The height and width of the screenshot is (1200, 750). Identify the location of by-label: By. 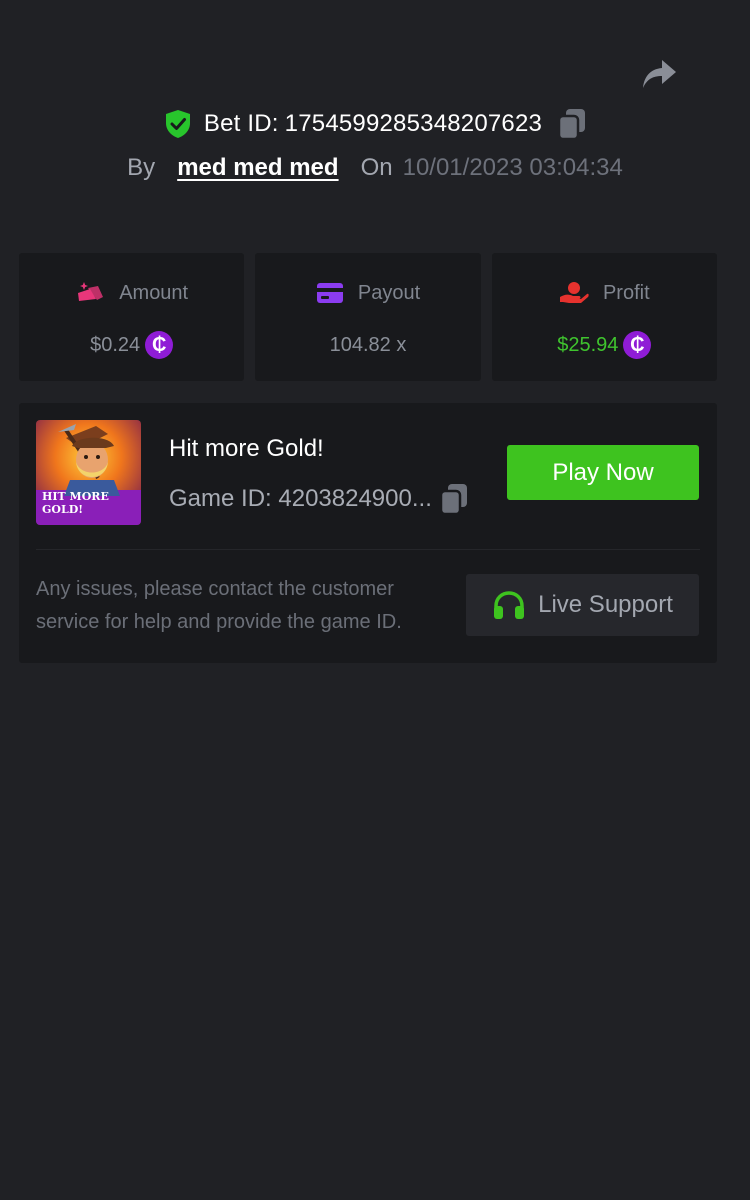
(141, 167).